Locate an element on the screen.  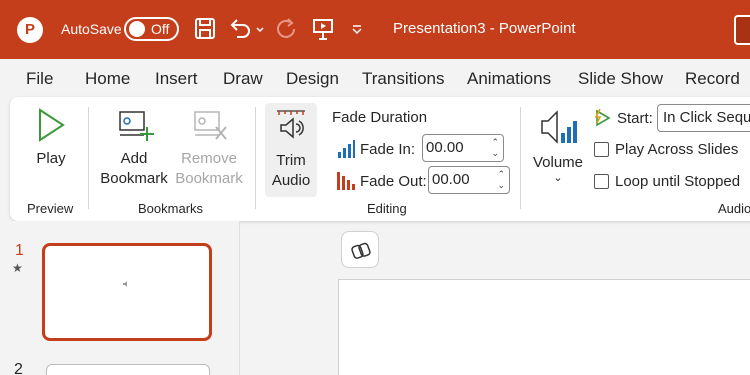
trim-audio-icon is located at coordinates (291, 124).